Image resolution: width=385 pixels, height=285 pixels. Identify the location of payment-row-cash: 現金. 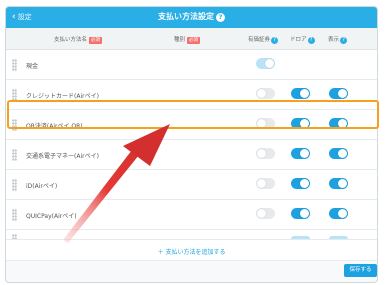
(191, 65).